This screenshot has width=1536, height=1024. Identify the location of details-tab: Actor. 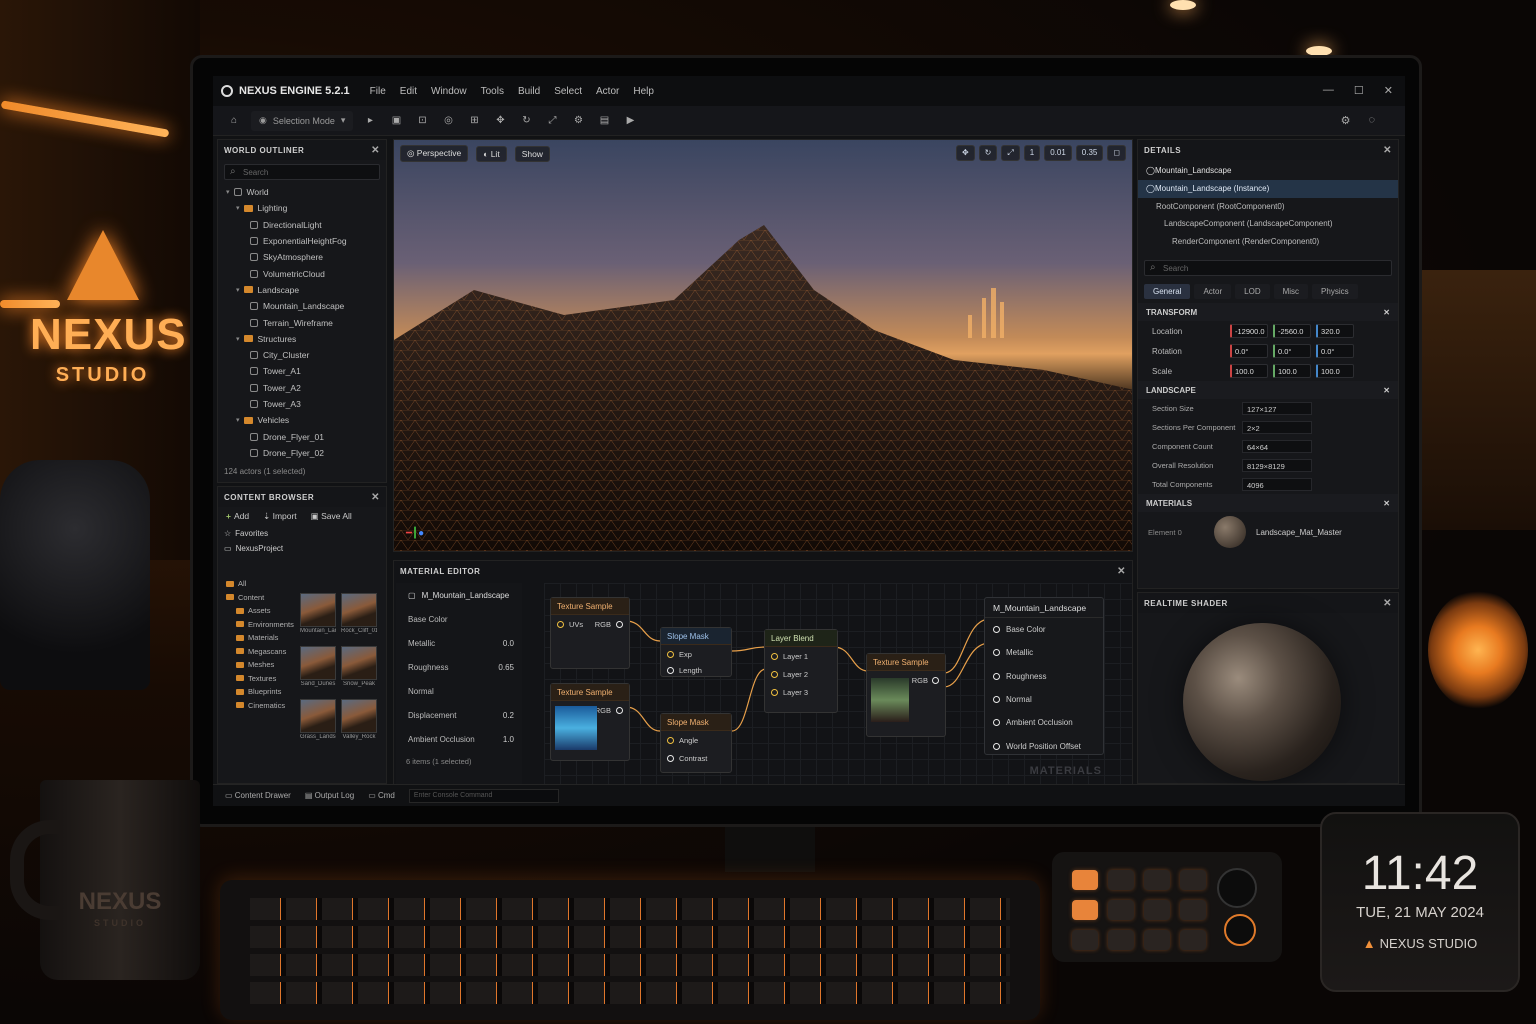
(1213, 291).